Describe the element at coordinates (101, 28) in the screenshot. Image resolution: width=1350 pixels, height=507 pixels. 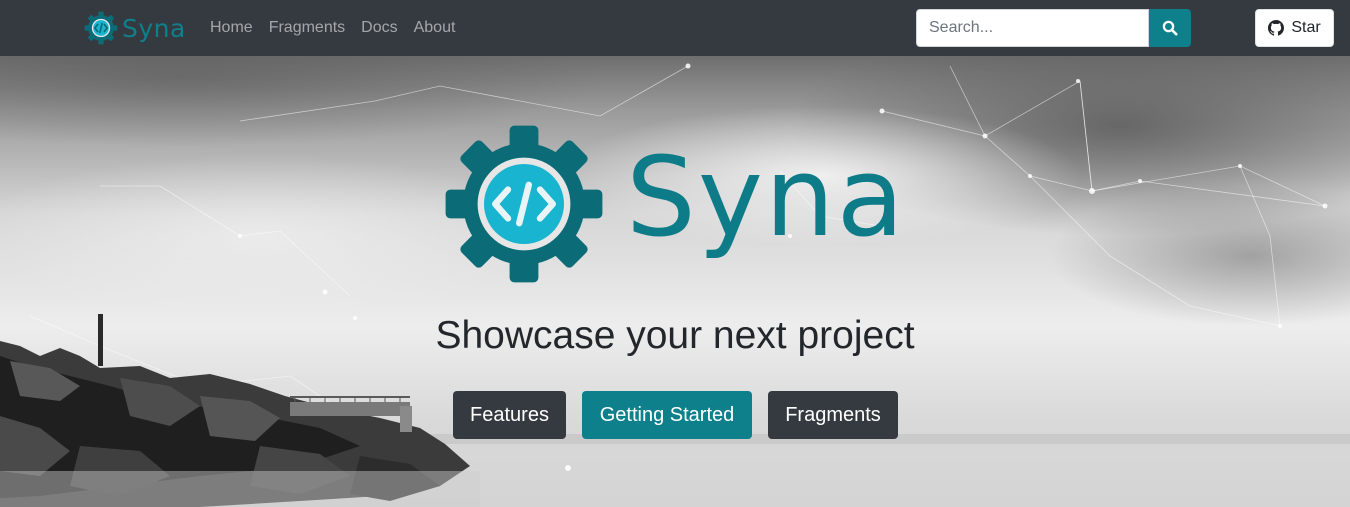
I see `syna-logo-icon` at that location.